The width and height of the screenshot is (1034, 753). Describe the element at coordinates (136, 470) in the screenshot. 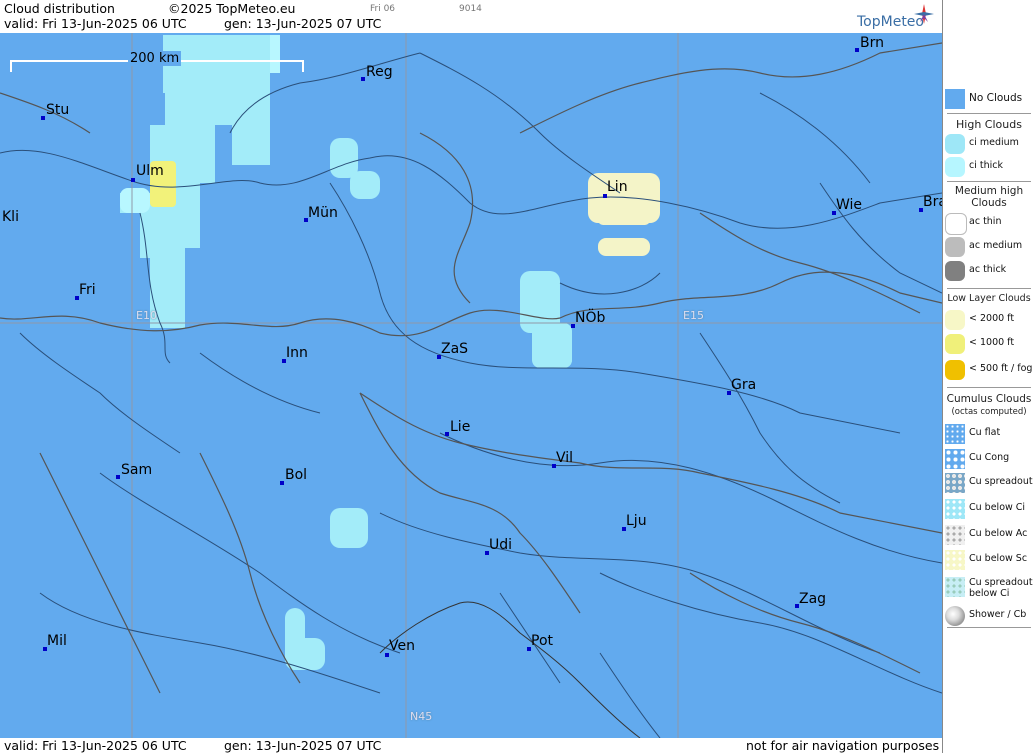

I see `city-label-sam: Sam` at that location.